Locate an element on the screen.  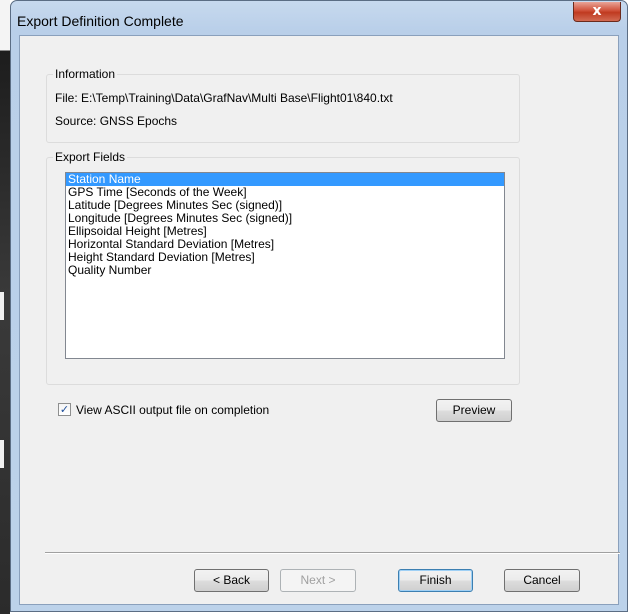
view-ascii-checkbox: ✓ is located at coordinates (64, 409).